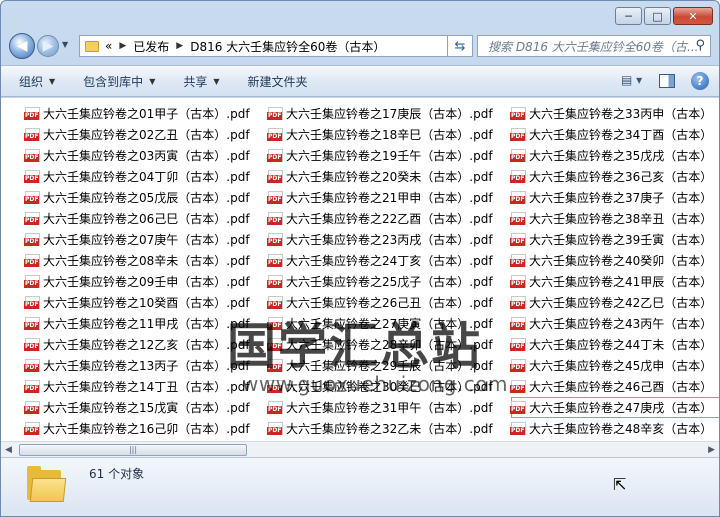 The image size is (720, 517). I want to click on file-name: 大六壬集应钤卷之25戊子（古本）.pdf, so click(389, 282).